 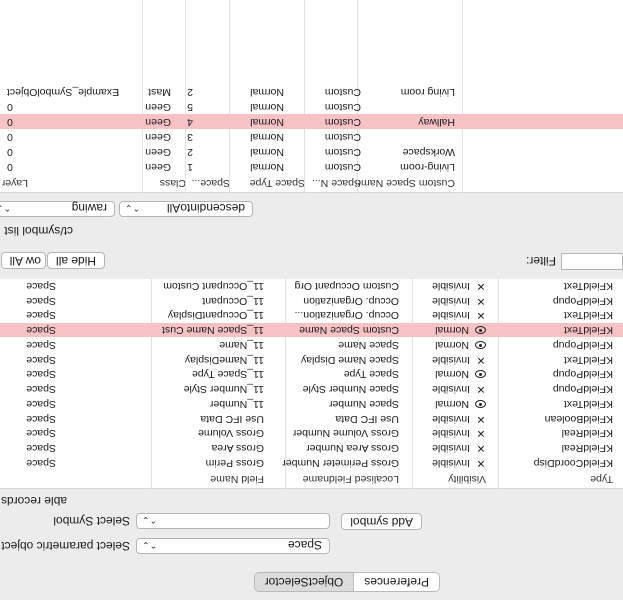 I want to click on cell-type: KFieldBoolean, so click(x=578, y=418).